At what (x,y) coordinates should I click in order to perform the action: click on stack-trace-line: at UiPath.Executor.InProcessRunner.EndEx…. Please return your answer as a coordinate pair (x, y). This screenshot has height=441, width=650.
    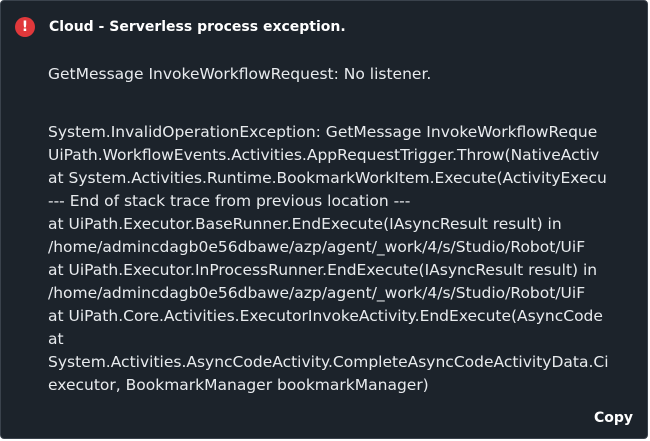
    Looking at the image, I should click on (323, 270).